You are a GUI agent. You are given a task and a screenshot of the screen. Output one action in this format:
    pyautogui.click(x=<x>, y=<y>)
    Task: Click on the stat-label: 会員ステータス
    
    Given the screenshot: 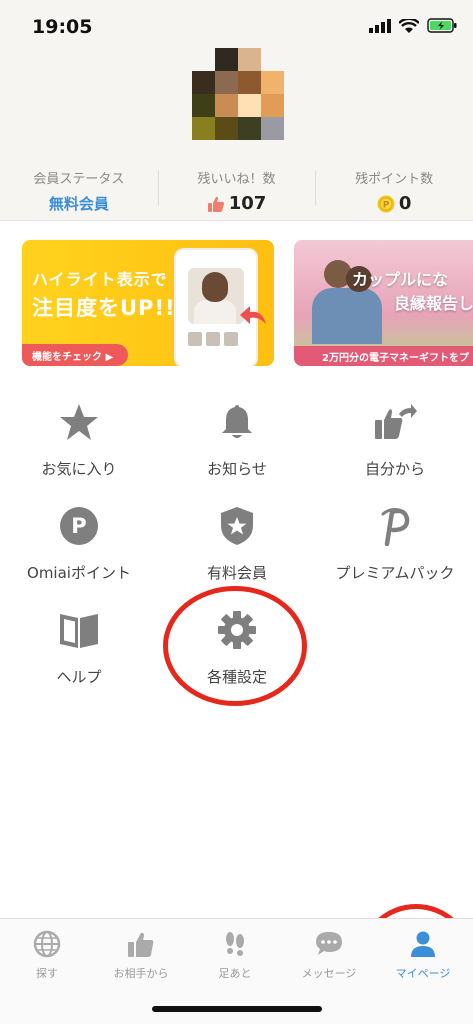 What is the action you would take?
    pyautogui.click(x=79, y=179)
    